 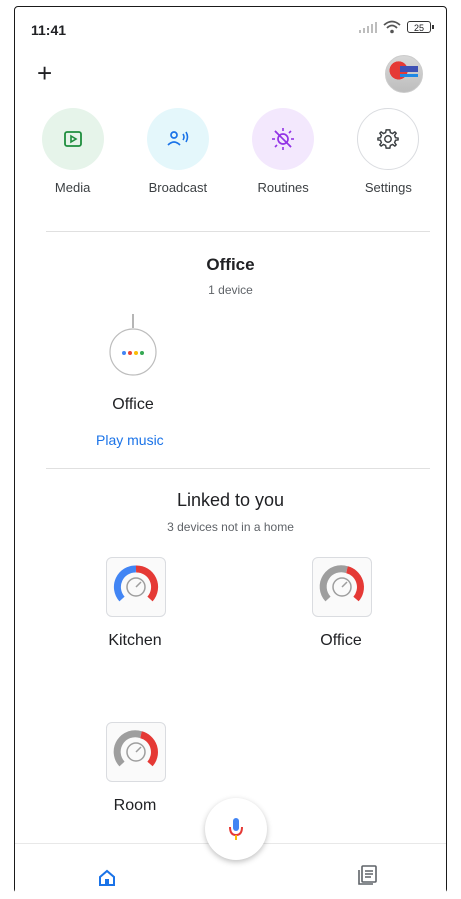 I want to click on add-button: +, so click(x=44, y=73).